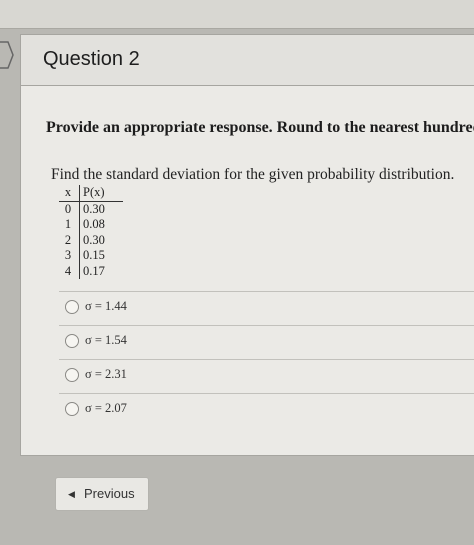 This screenshot has height=545, width=474. Describe the element at coordinates (266, 342) in the screenshot. I see `answer-option-2: σ = 1.54` at that location.